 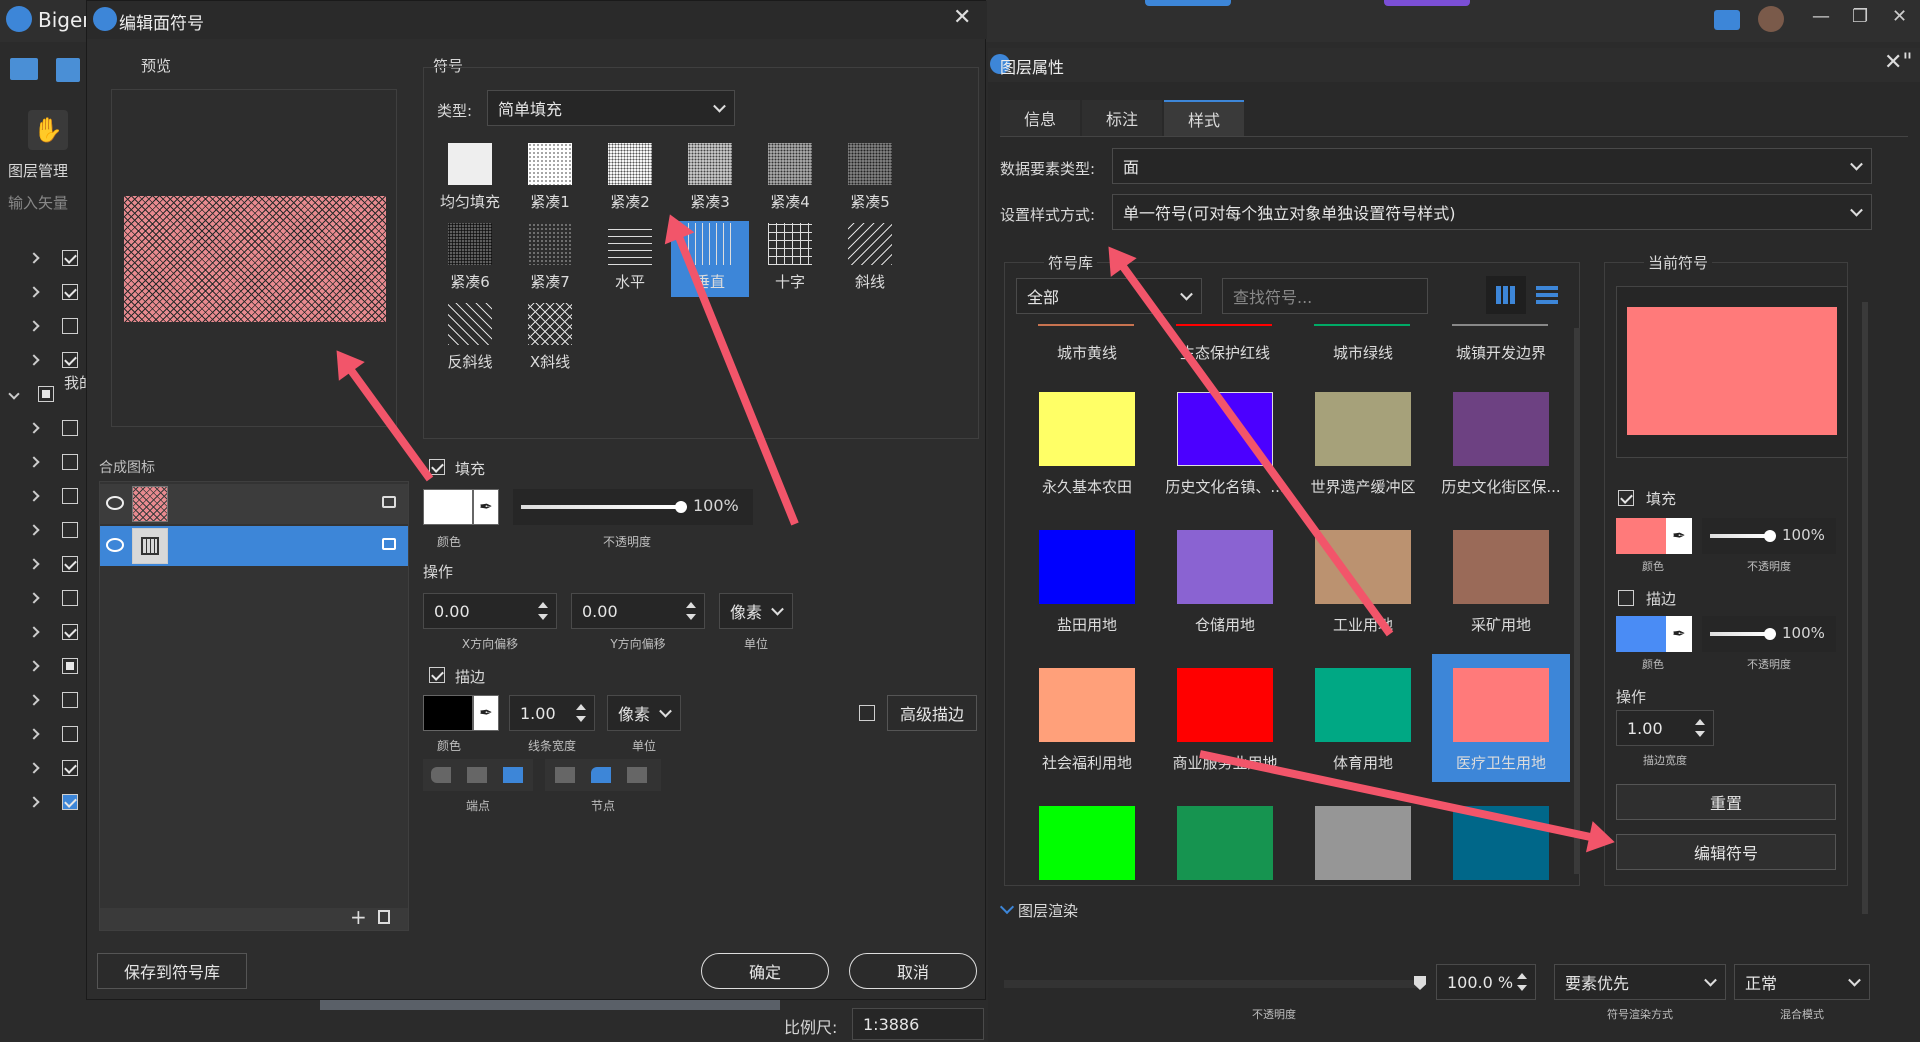 What do you see at coordinates (1577, 601) in the screenshot?
I see `library-scrollbar` at bounding box center [1577, 601].